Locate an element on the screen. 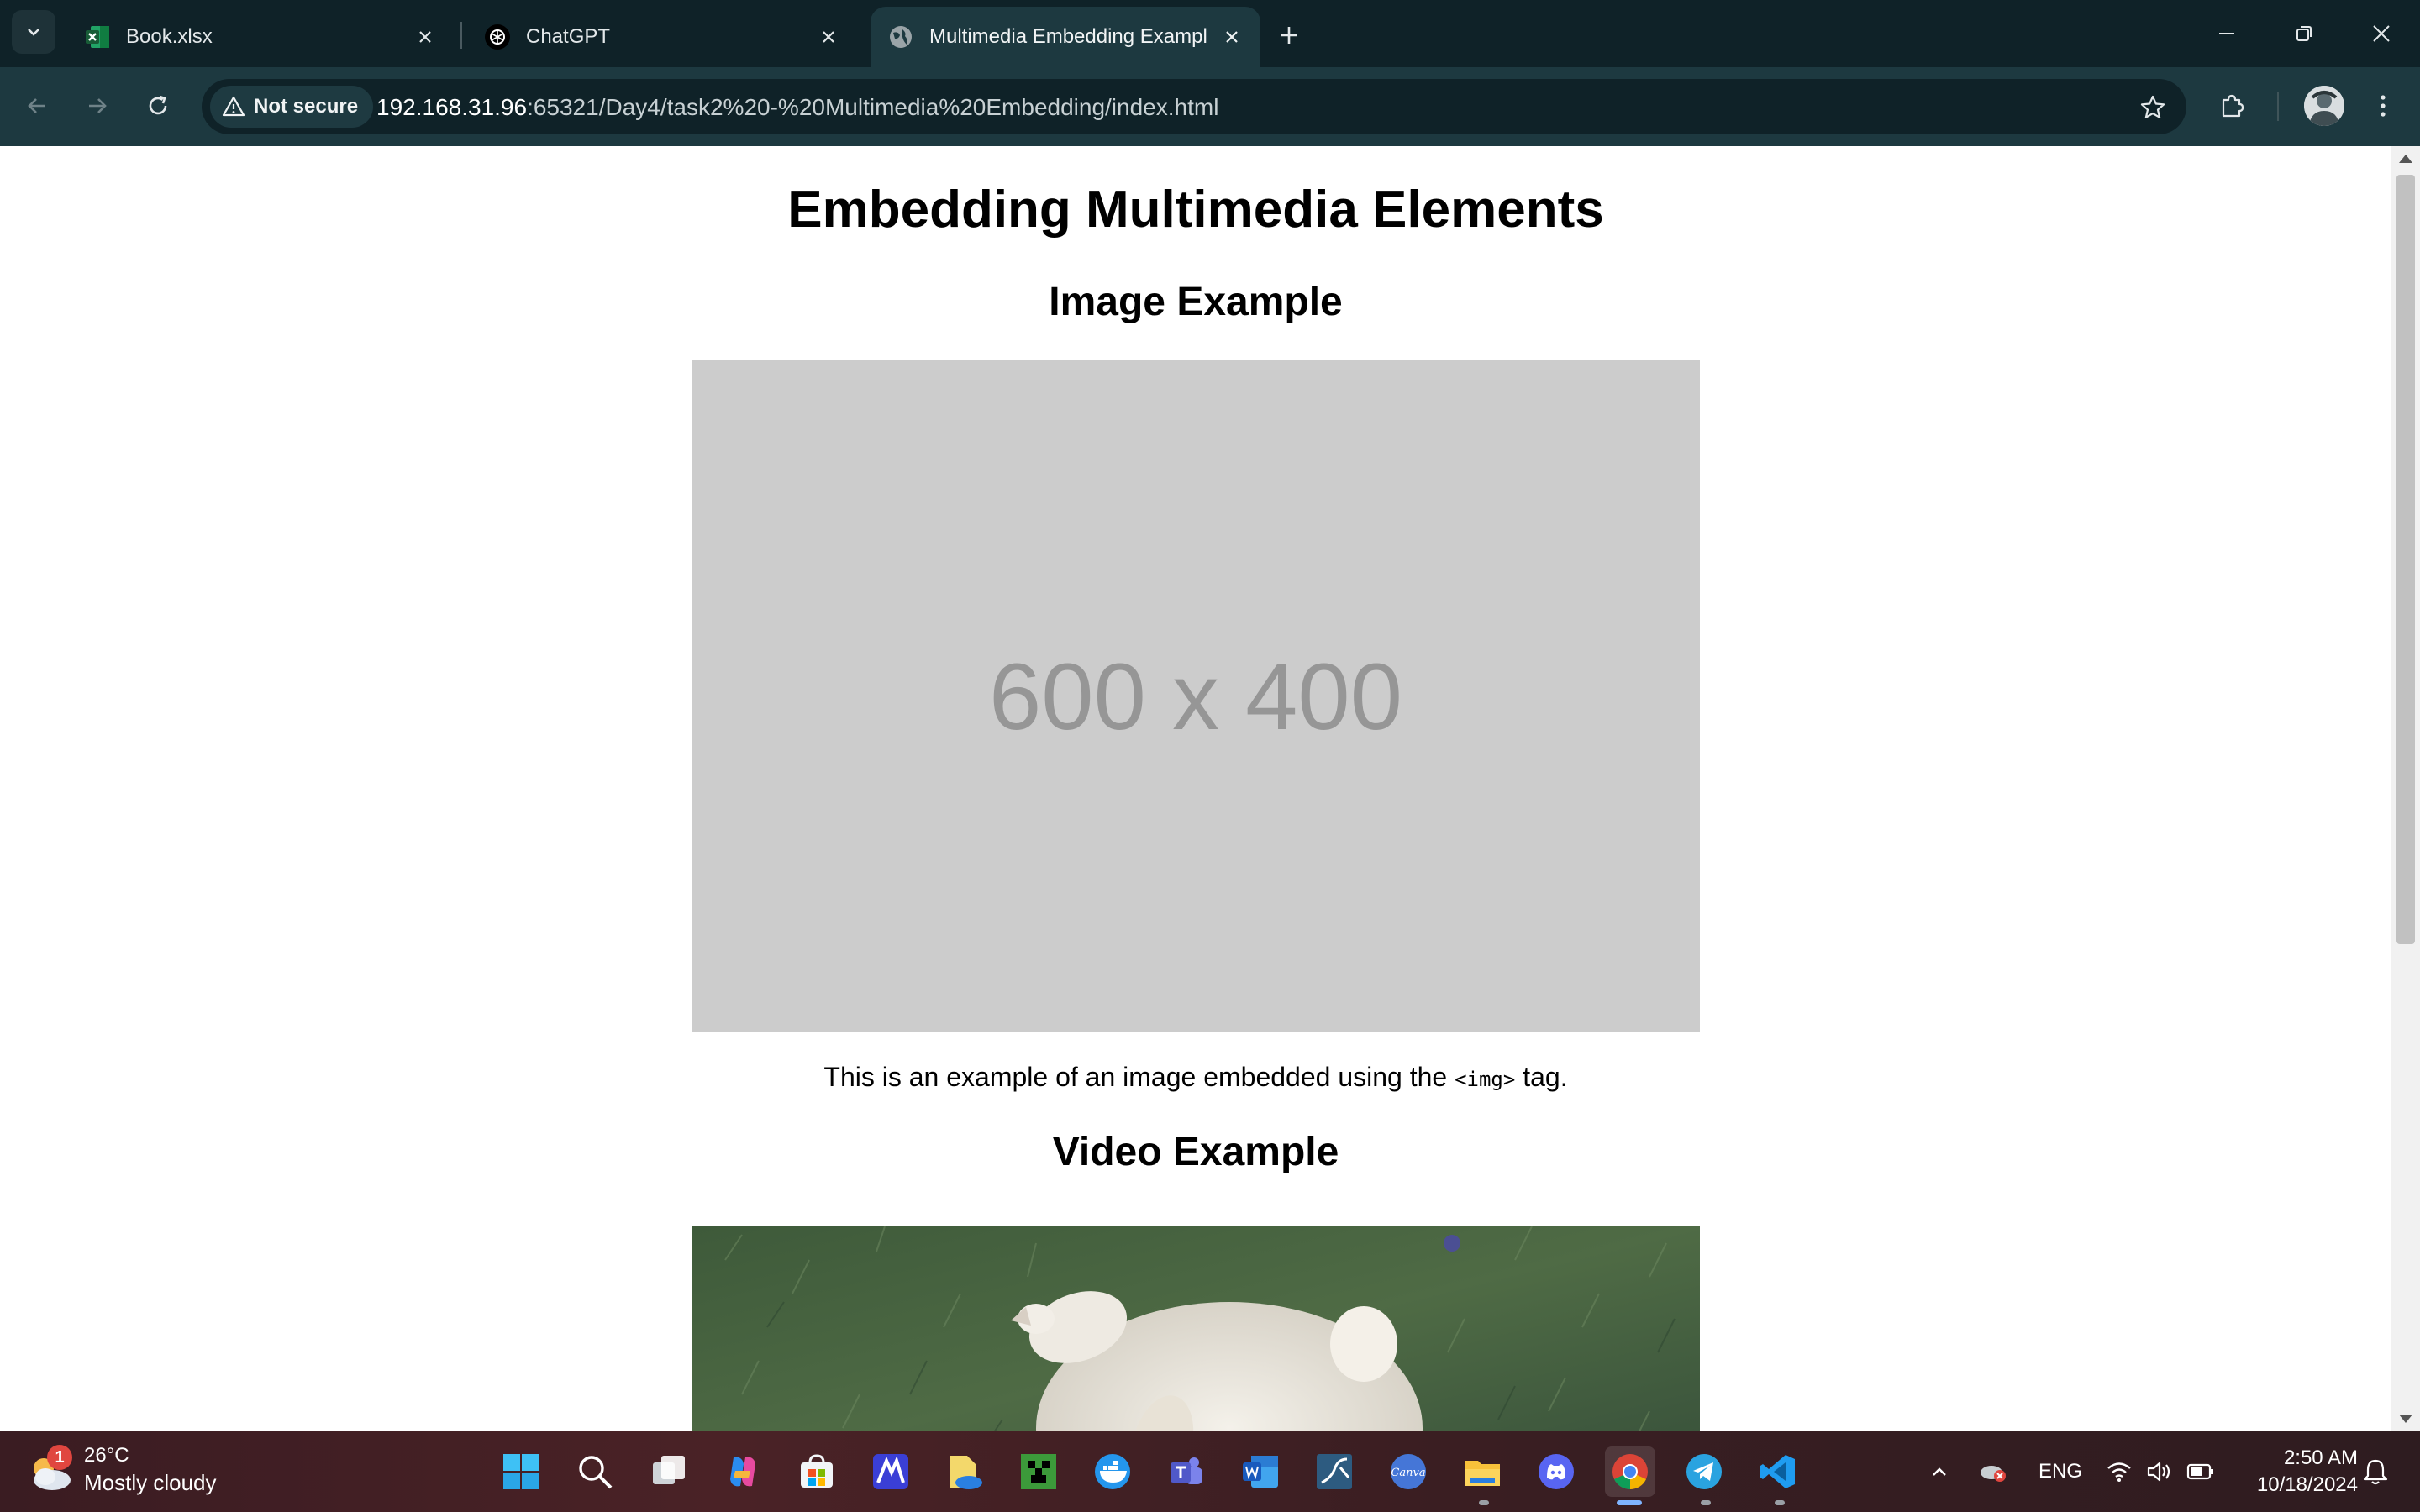 The image size is (2420, 1512). task-view-icon is located at coordinates (669, 1470).